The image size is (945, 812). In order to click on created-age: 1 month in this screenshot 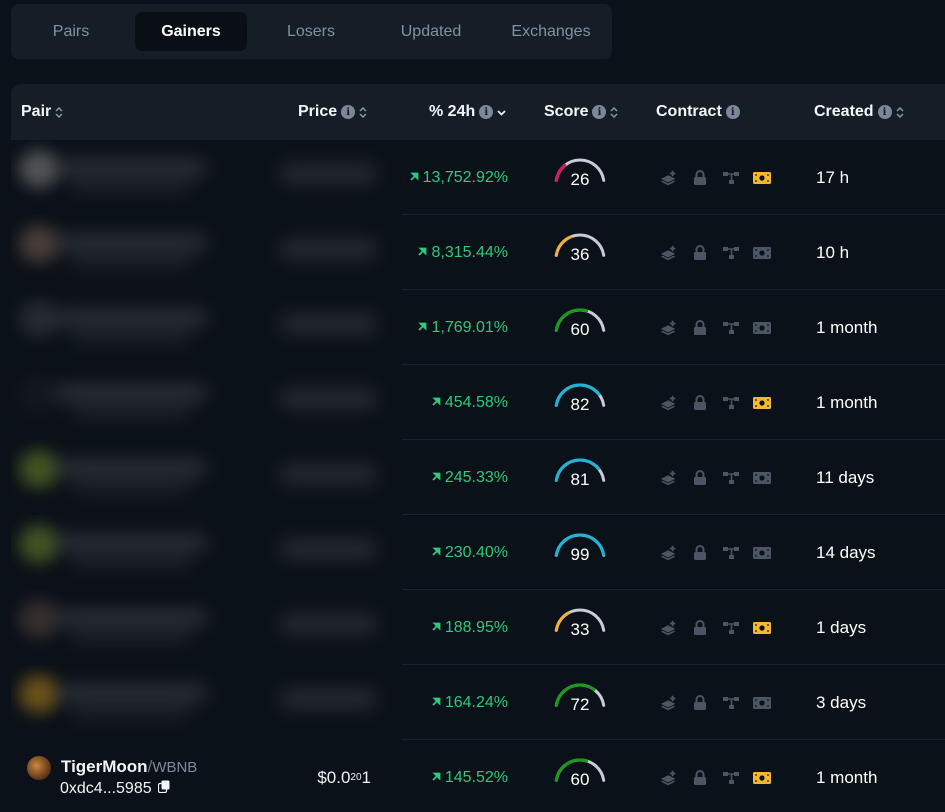, I will do `click(847, 777)`.